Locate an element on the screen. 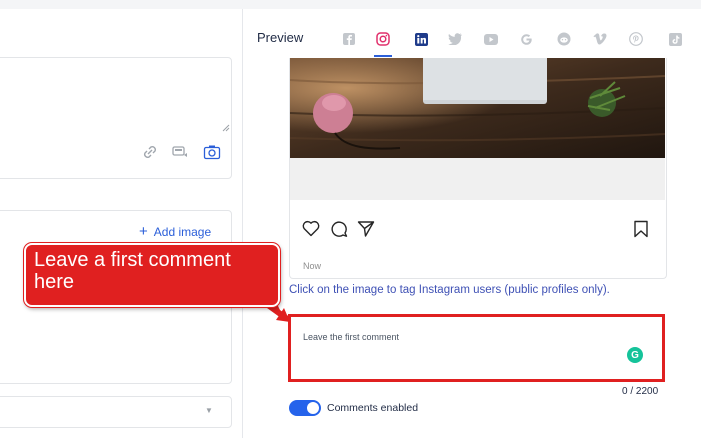  first-comment-input is located at coordinates (476, 348).